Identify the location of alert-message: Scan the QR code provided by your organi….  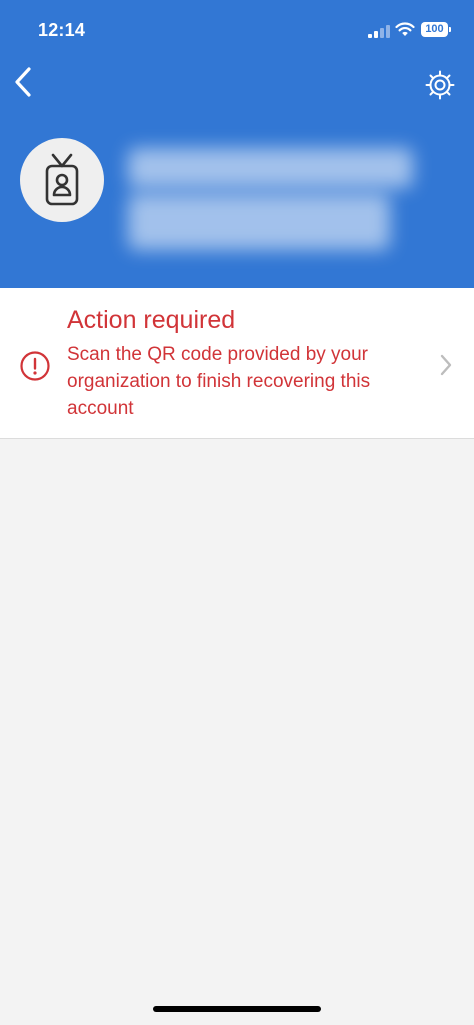
(219, 381).